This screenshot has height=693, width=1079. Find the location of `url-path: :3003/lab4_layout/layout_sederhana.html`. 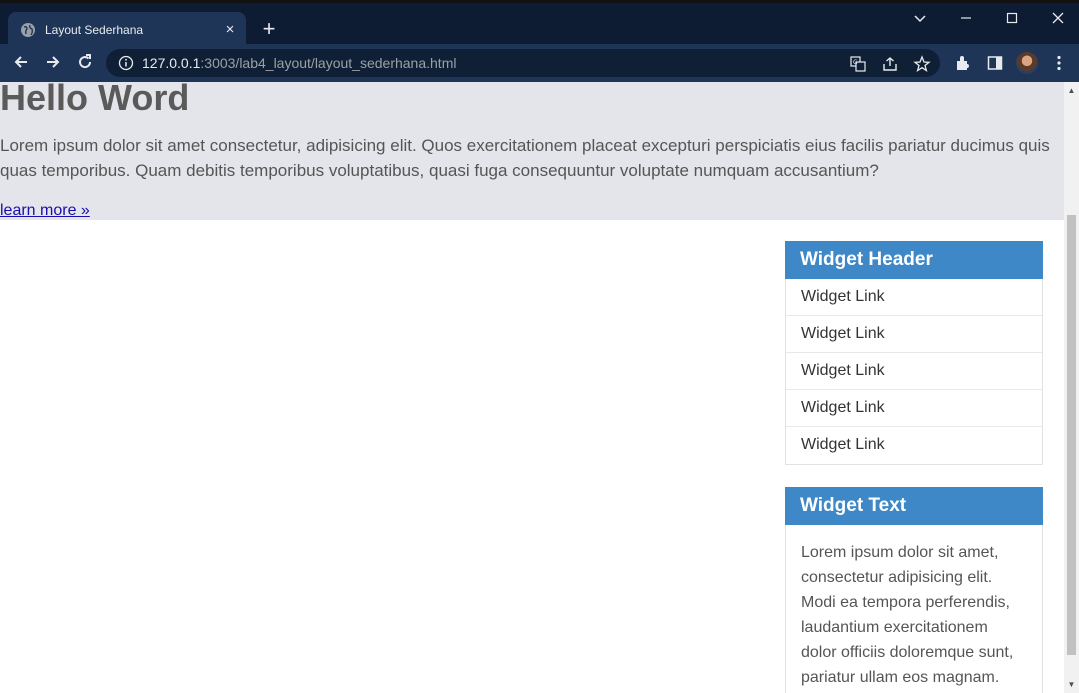

url-path: :3003/lab4_layout/layout_sederhana.html is located at coordinates (328, 63).